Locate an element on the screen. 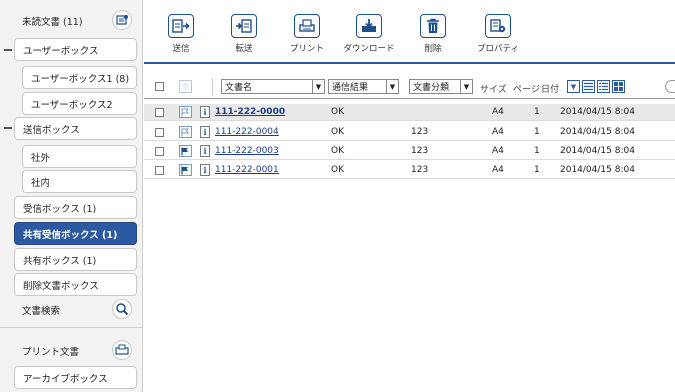 The width and height of the screenshot is (675, 392). sidebar-item-label: 文書検索 is located at coordinates (41, 311).